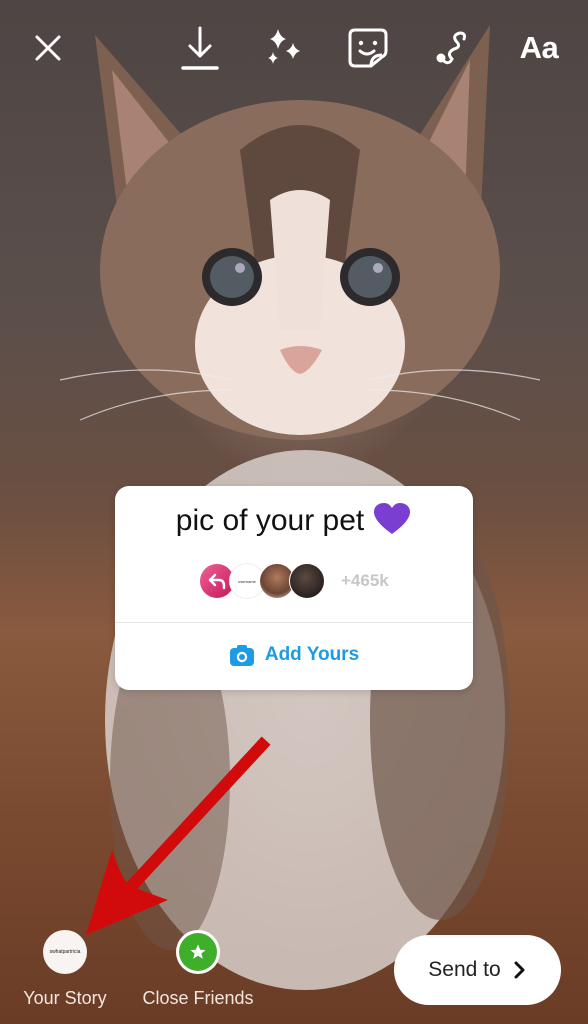  I want to click on add-yours-button: Add Yours, so click(294, 655).